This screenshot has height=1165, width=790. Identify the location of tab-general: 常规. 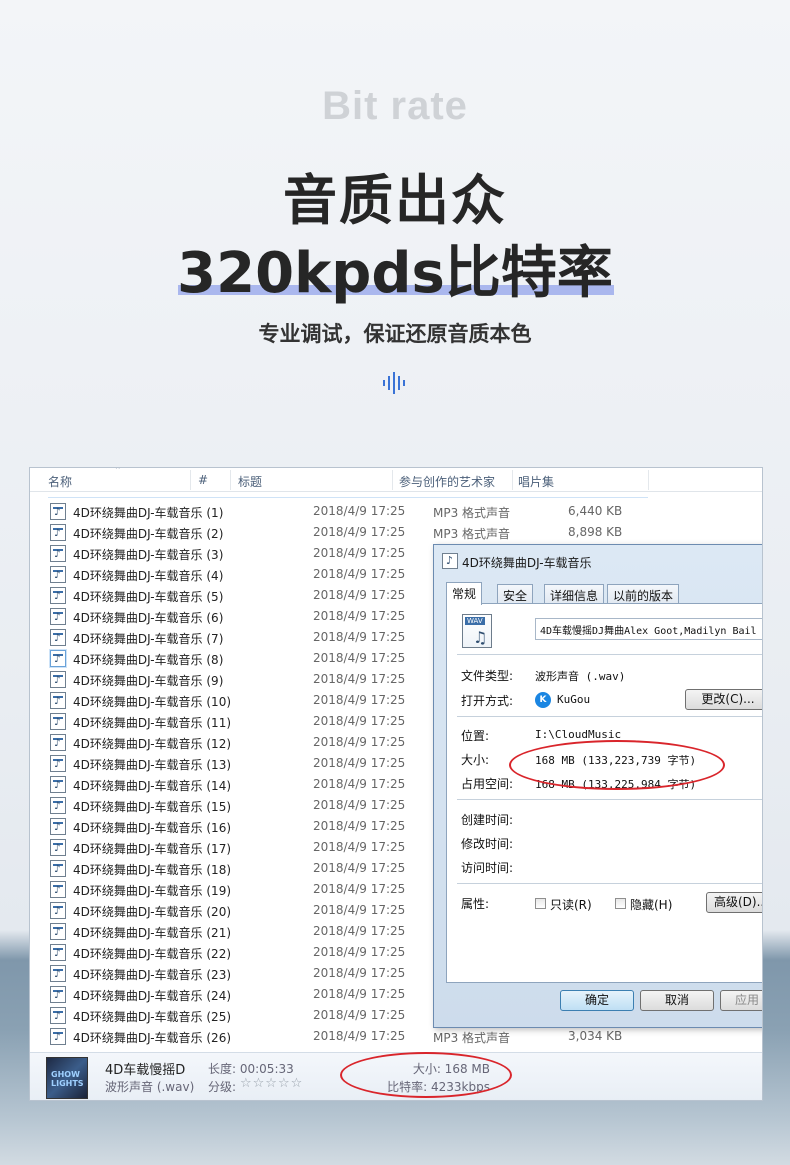
(464, 593).